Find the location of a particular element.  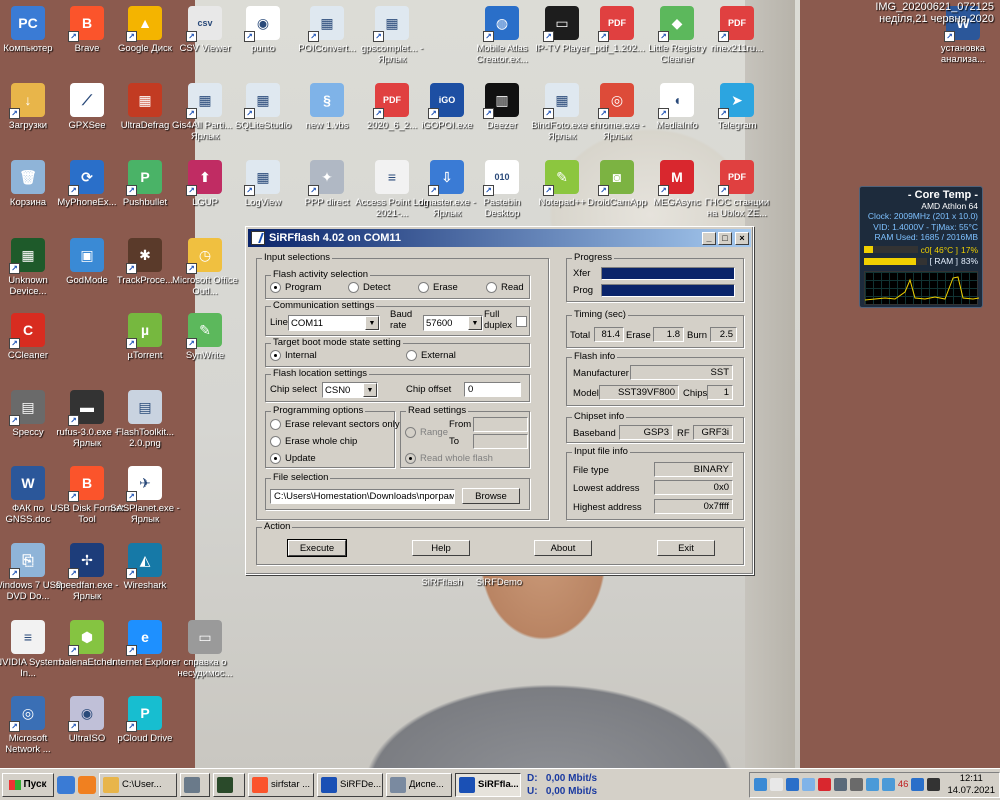

start-button: Пуск is located at coordinates (28, 784).